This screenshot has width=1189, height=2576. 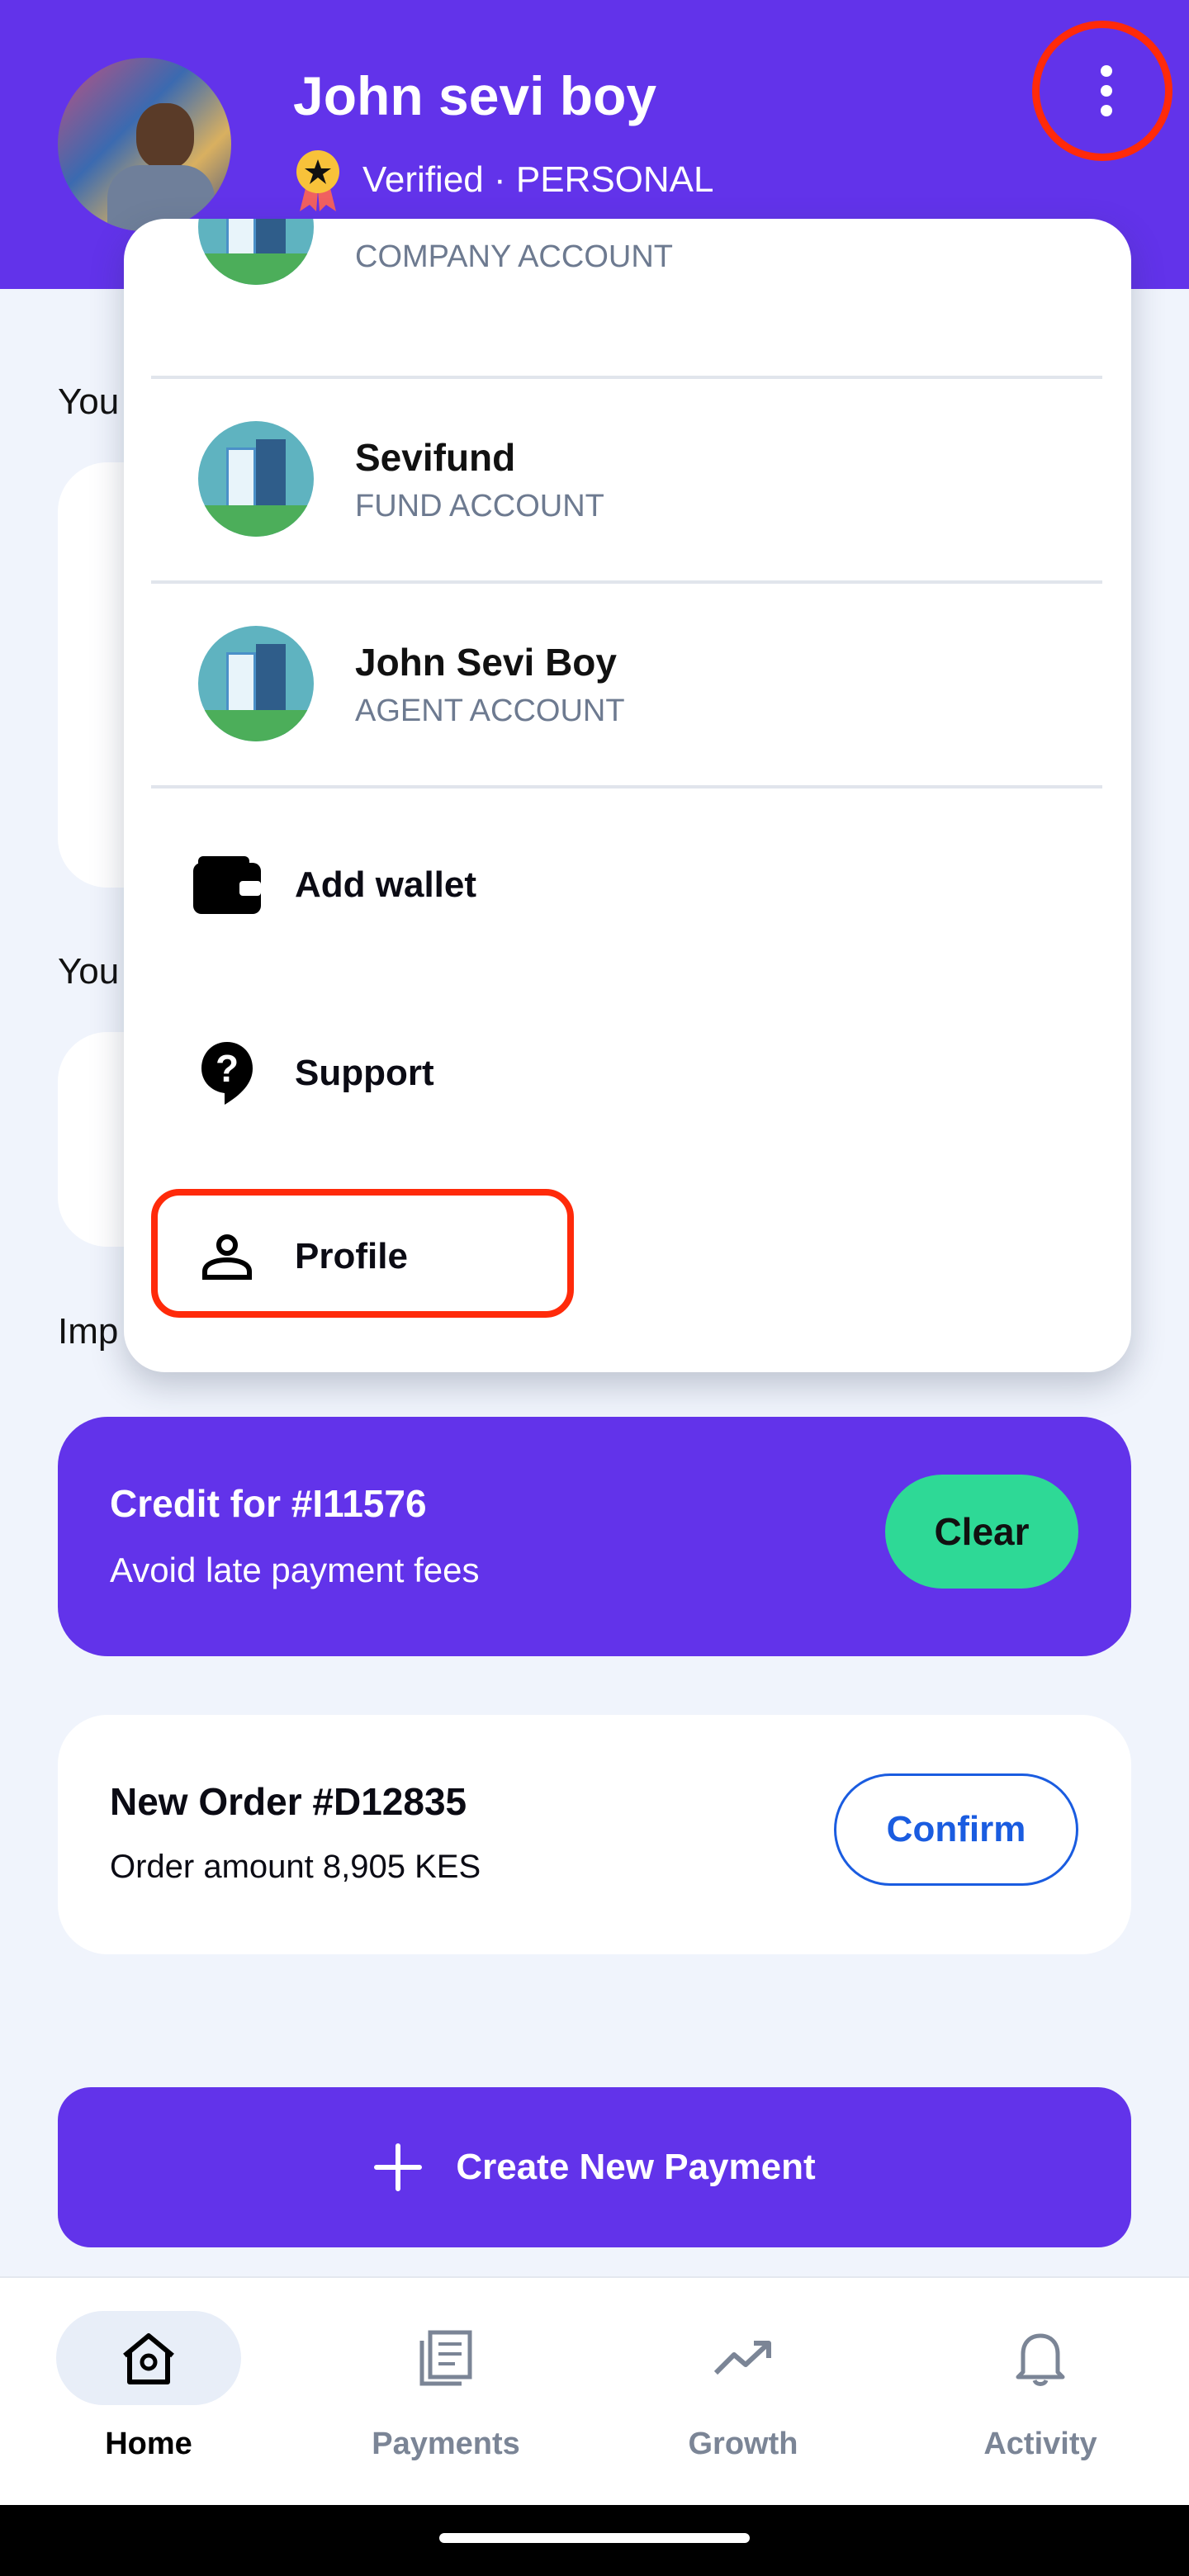 What do you see at coordinates (148, 2444) in the screenshot?
I see `tab-label: Home` at bounding box center [148, 2444].